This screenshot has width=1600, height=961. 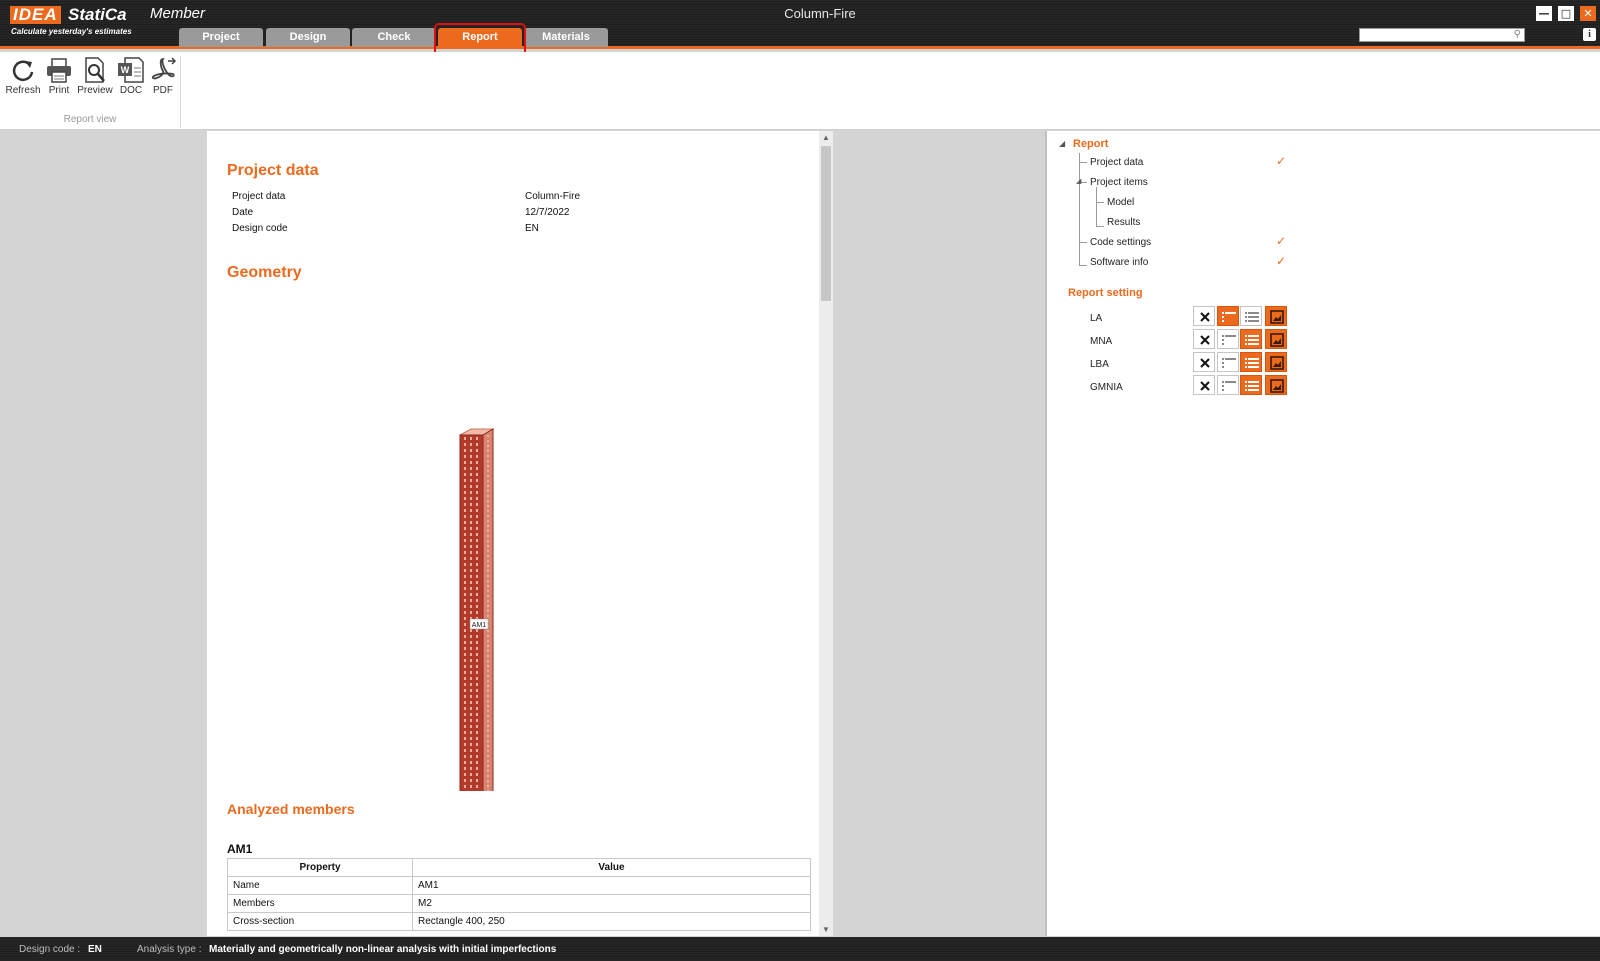 What do you see at coordinates (243, 212) in the screenshot?
I see `date-label: Date` at bounding box center [243, 212].